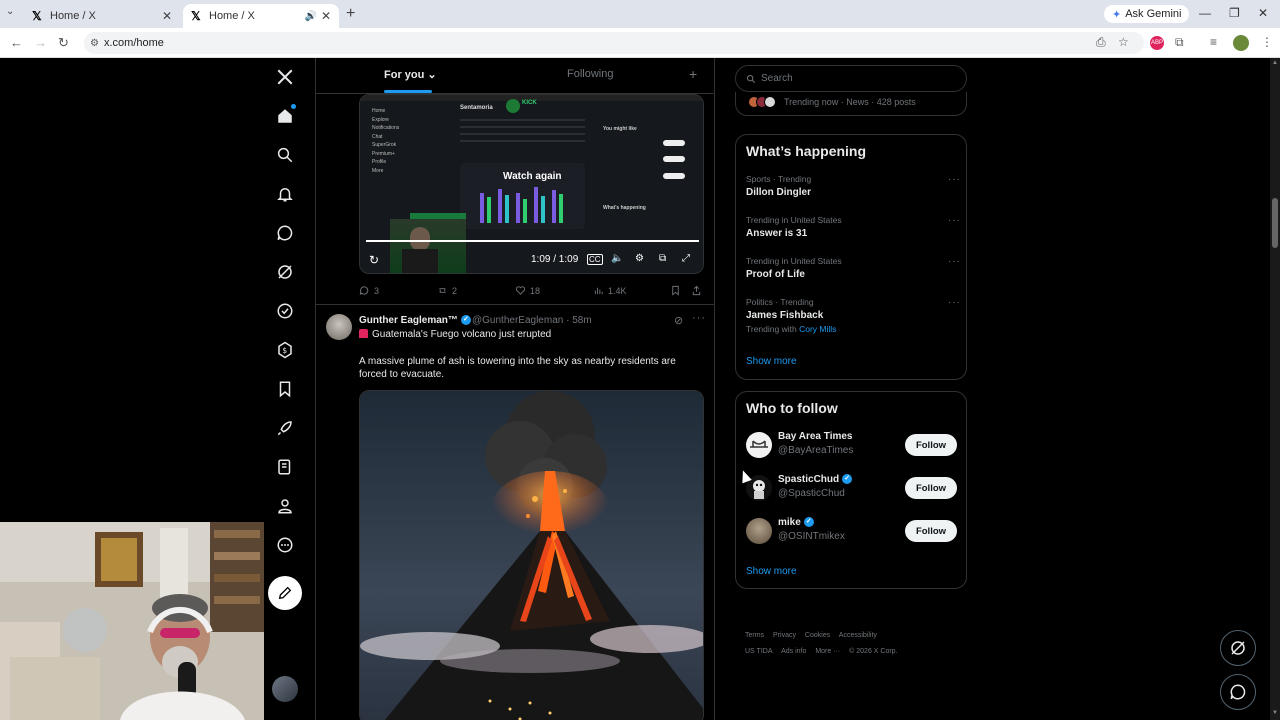 Image resolution: width=1280 pixels, height=720 pixels. Describe the element at coordinates (1238, 692) in the screenshot. I see `messages-float-button` at that location.